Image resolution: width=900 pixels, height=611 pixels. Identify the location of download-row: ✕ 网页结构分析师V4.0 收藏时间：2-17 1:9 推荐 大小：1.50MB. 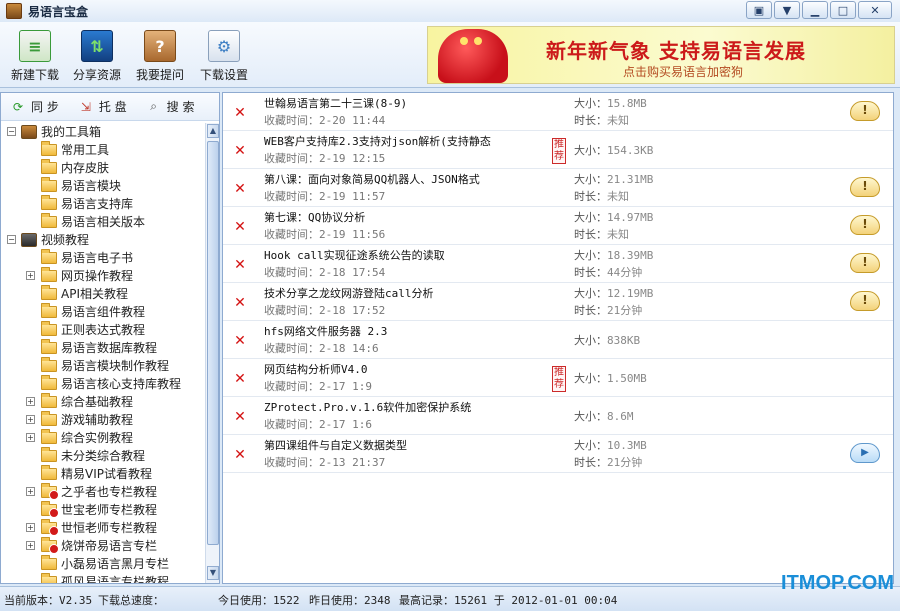
(558, 378).